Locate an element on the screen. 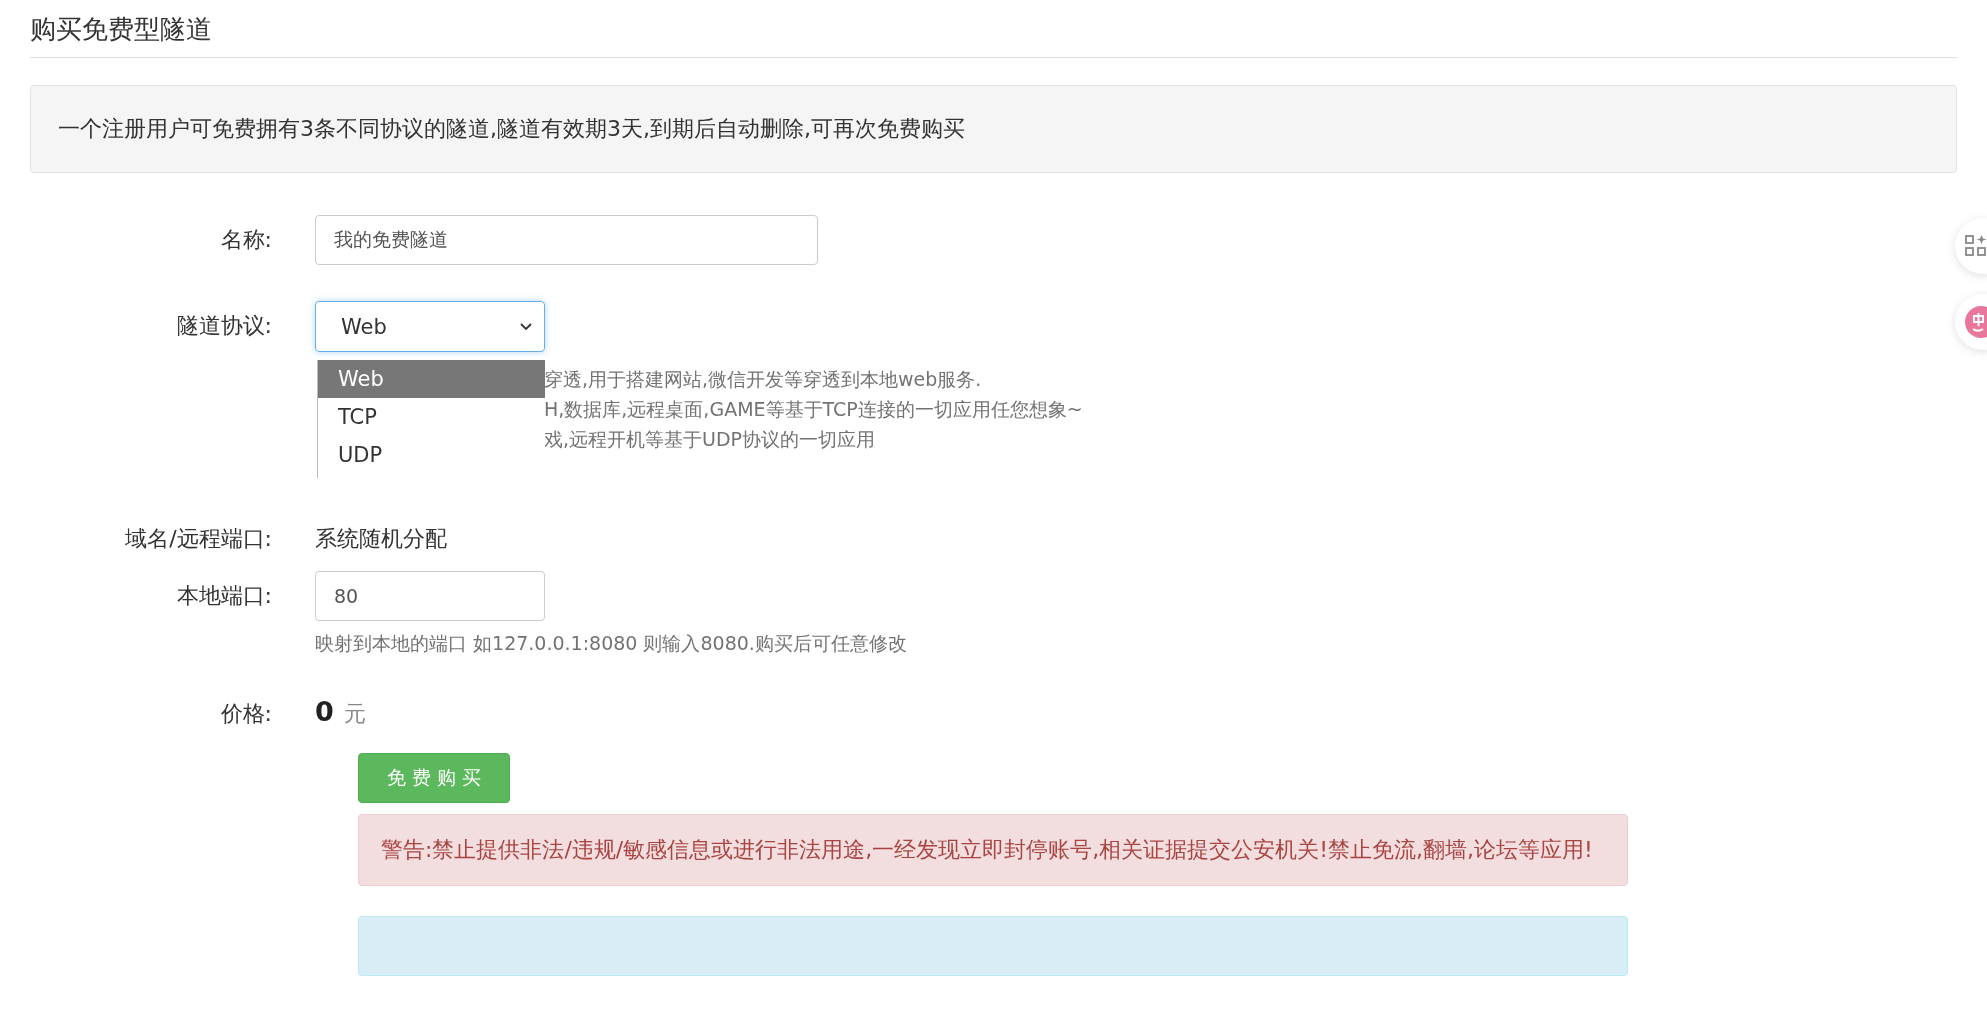  notice-text: 一个注册用户可免费拥有3条不同协议的隧道,隧道有效期3天,到期后自动删除,可再次免费购买 is located at coordinates (511, 129).